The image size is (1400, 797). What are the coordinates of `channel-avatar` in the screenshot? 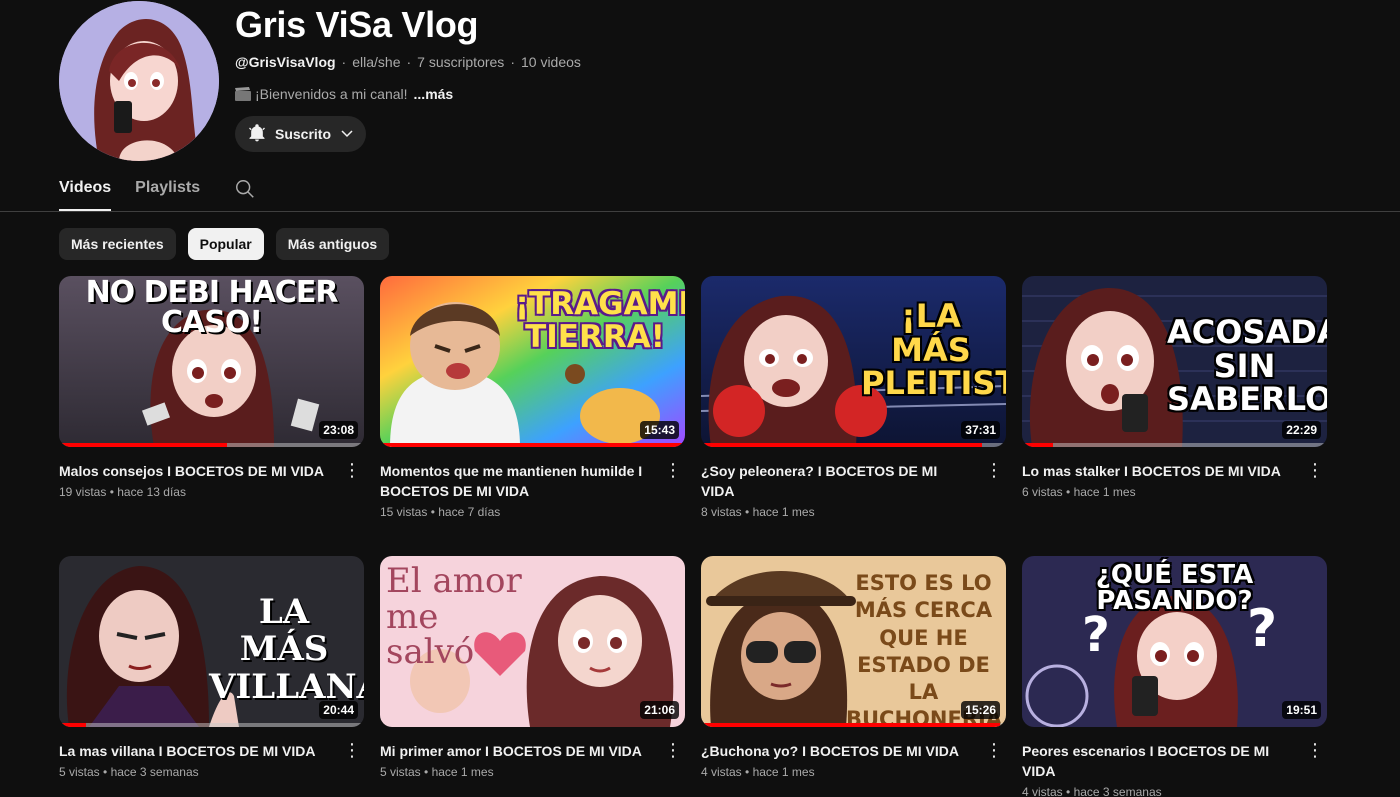 It's located at (139, 81).